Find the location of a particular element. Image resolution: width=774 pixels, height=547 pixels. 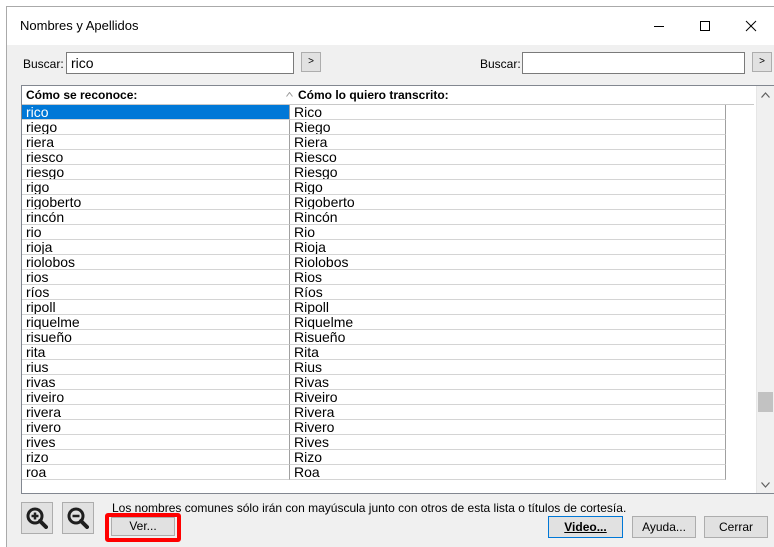

table-row: riquelme Riquelme is located at coordinates (388, 322).